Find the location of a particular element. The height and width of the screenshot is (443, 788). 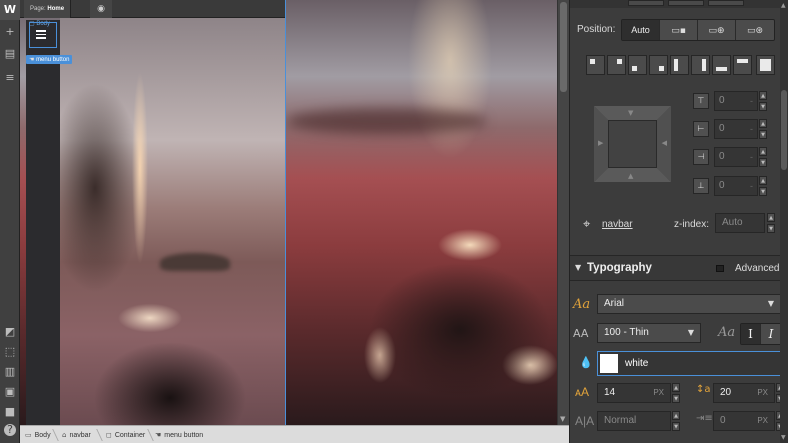

page-switcher: Page: Home is located at coordinates (48, 9).